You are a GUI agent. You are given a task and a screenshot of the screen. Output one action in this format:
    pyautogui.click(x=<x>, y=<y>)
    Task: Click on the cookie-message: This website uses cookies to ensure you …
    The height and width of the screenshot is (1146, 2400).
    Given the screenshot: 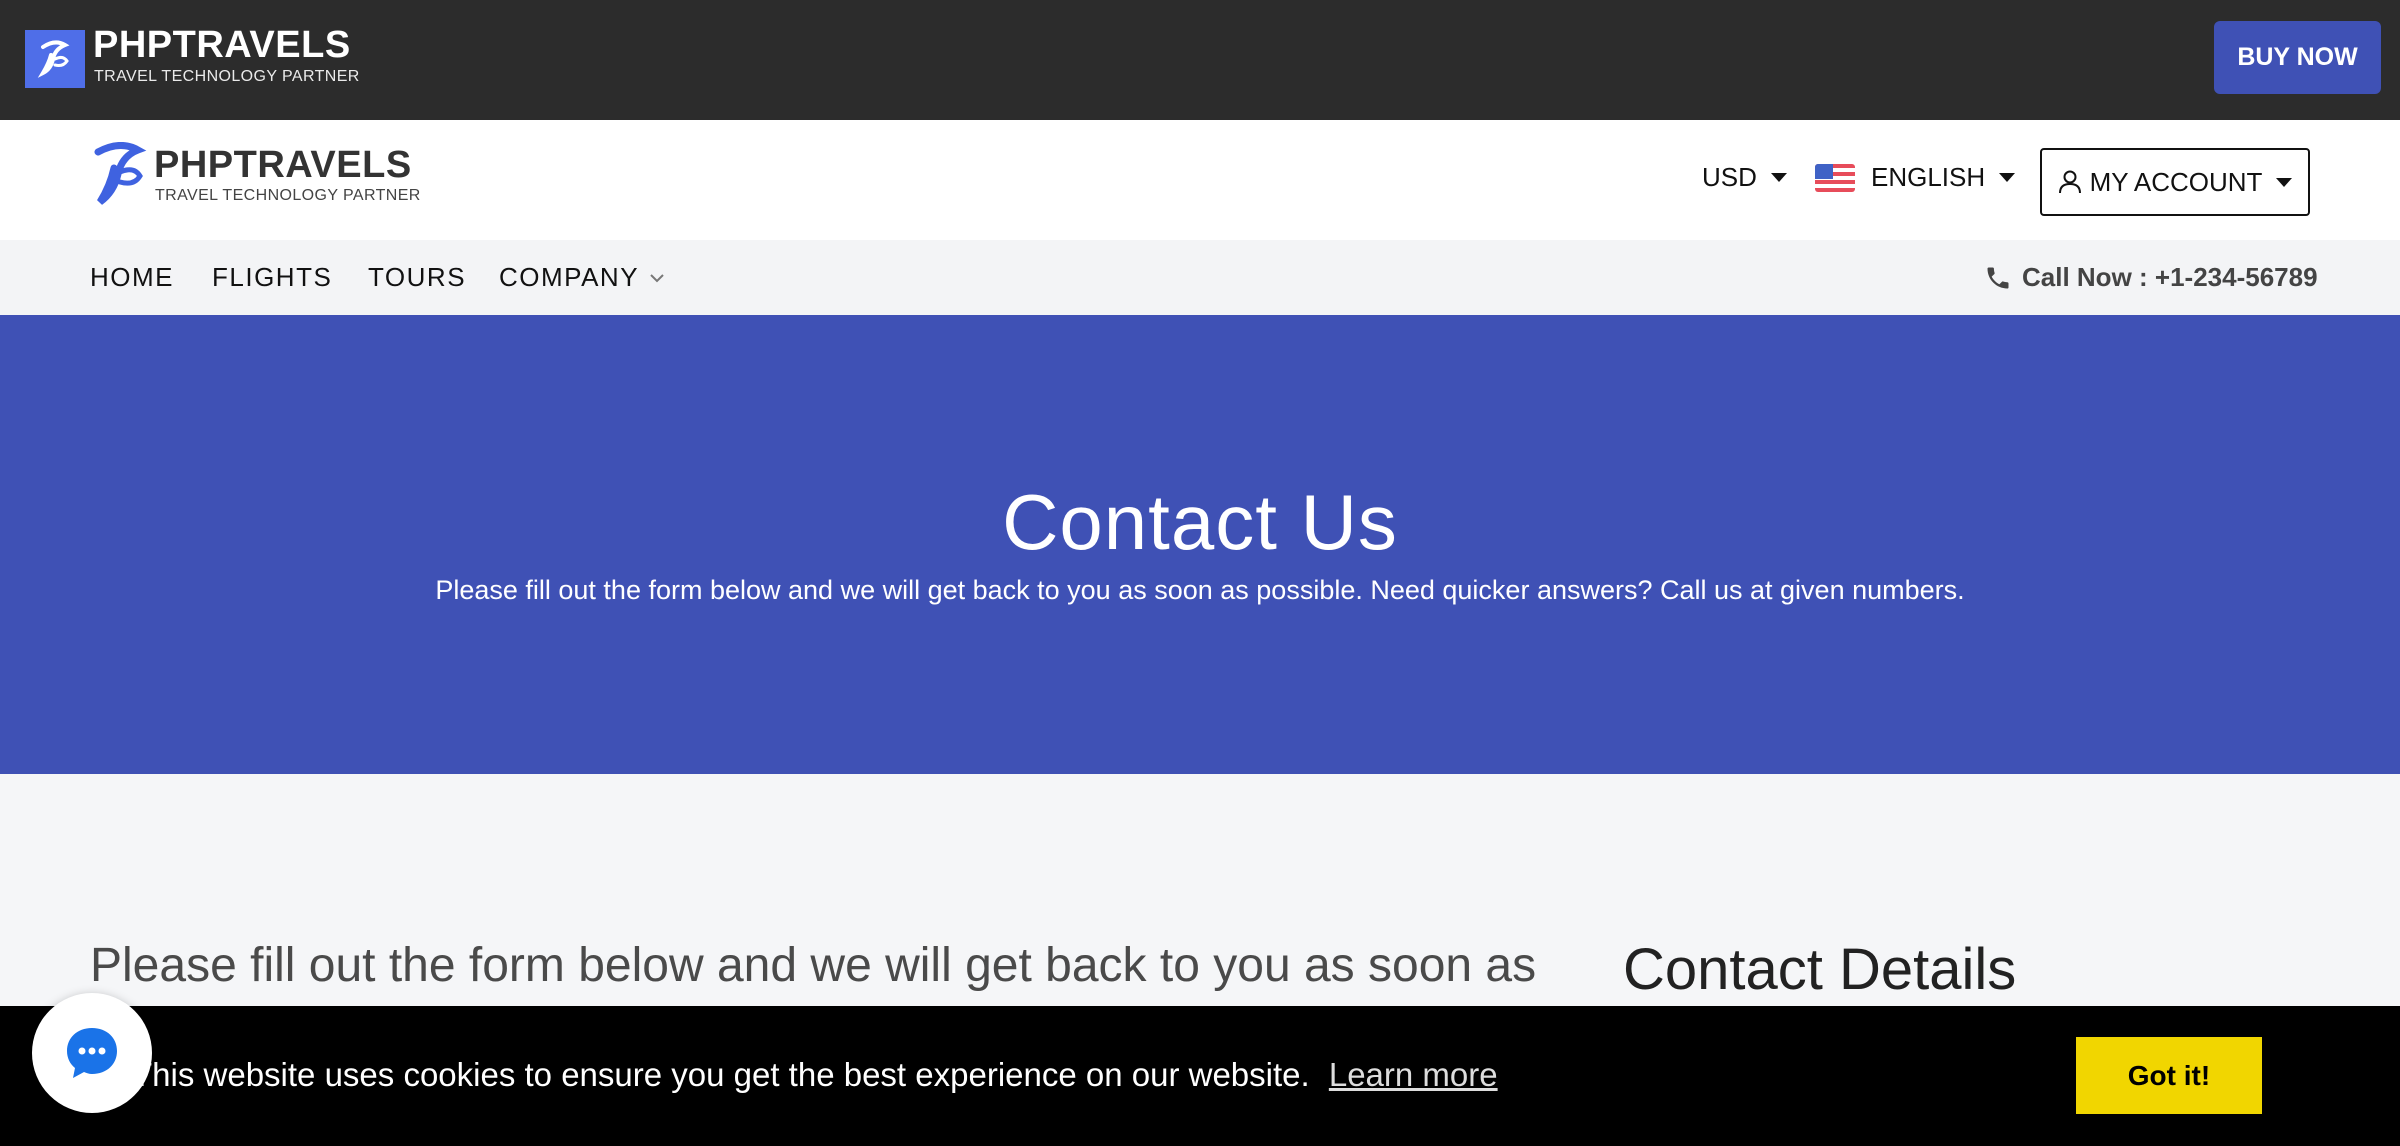 What is the action you would take?
    pyautogui.click(x=721, y=1074)
    